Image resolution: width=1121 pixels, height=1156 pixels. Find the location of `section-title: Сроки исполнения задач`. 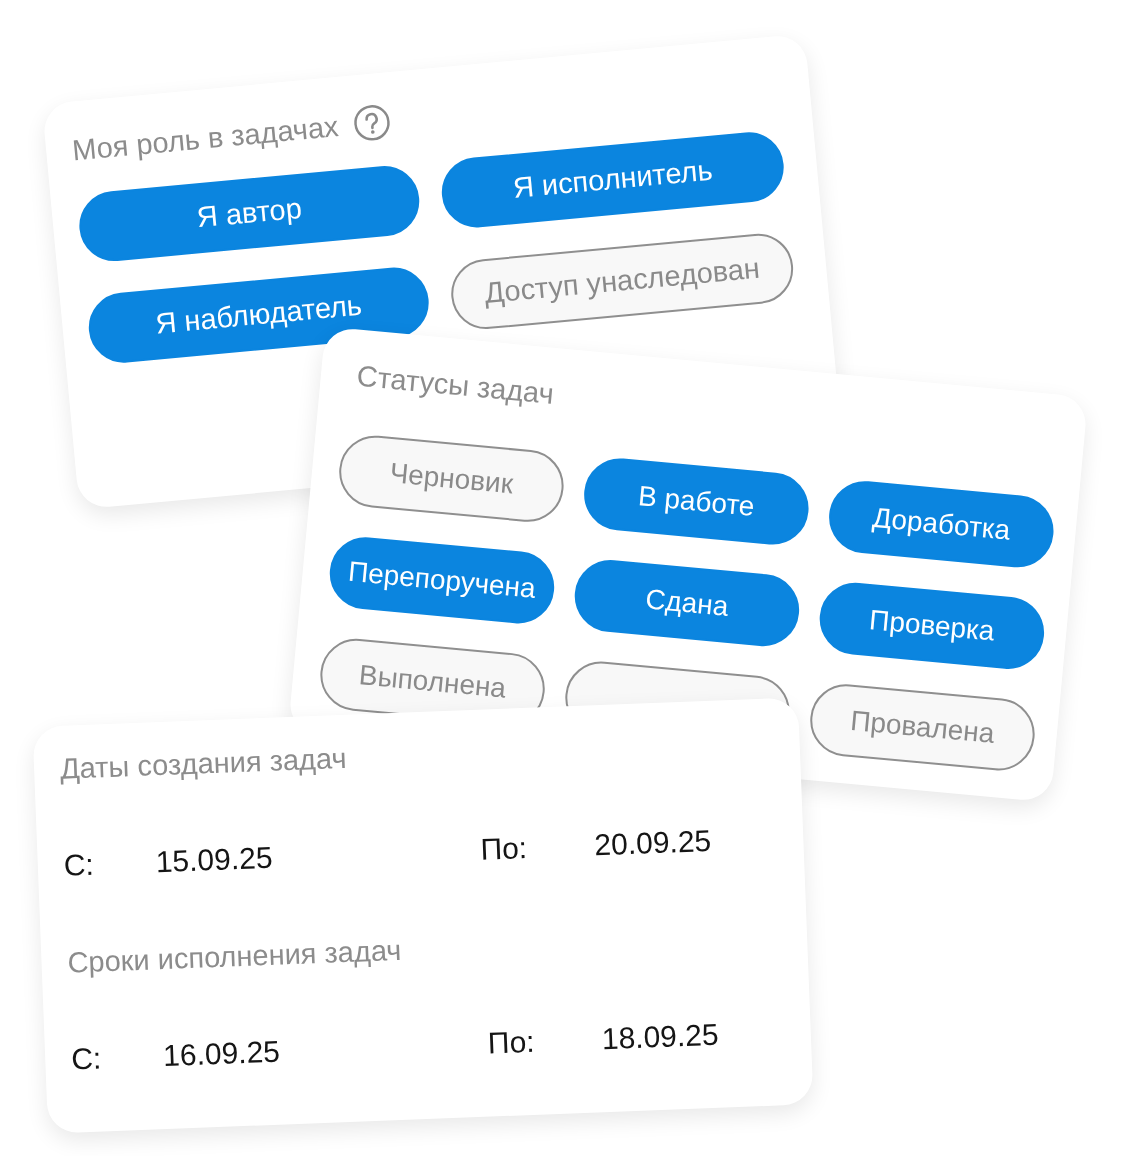

section-title: Сроки исполнения задач is located at coordinates (234, 956).